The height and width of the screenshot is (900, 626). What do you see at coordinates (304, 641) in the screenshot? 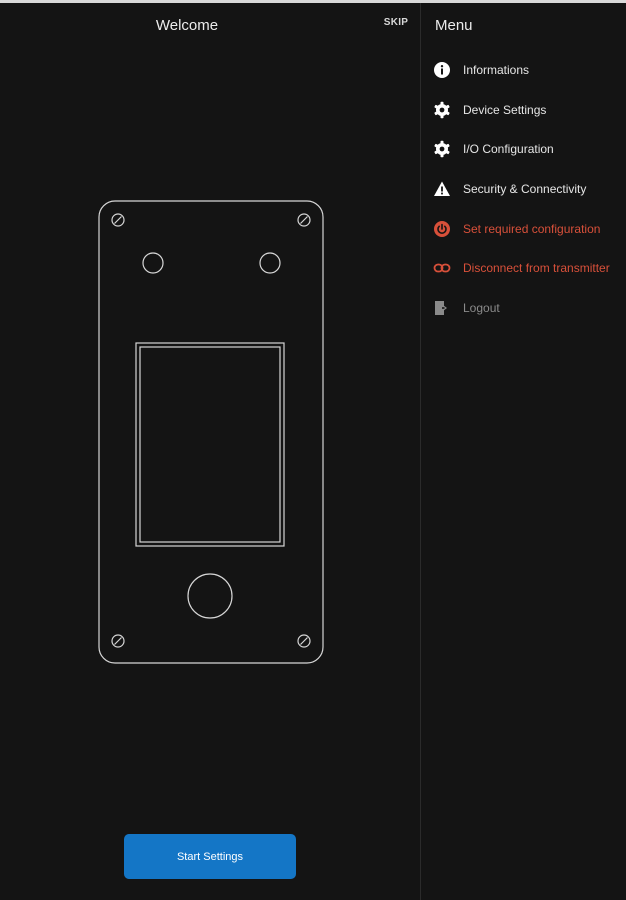
I see `screw-bottom-right` at bounding box center [304, 641].